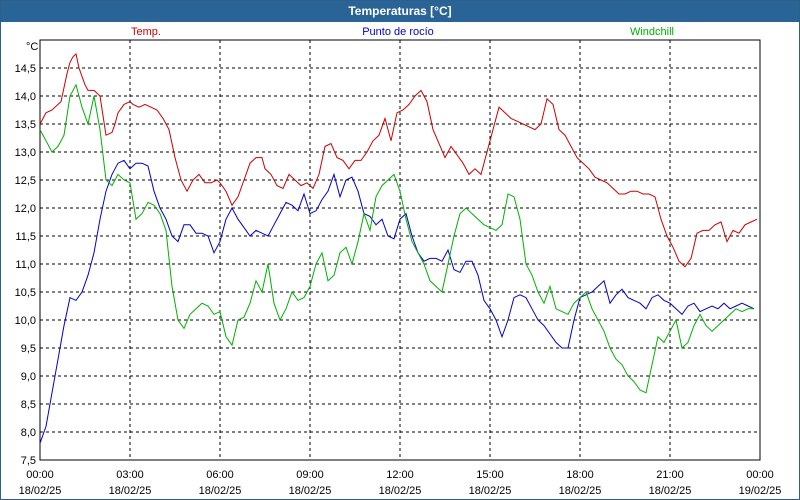  I want to click on x-tick-time: 03:00, so click(130, 475).